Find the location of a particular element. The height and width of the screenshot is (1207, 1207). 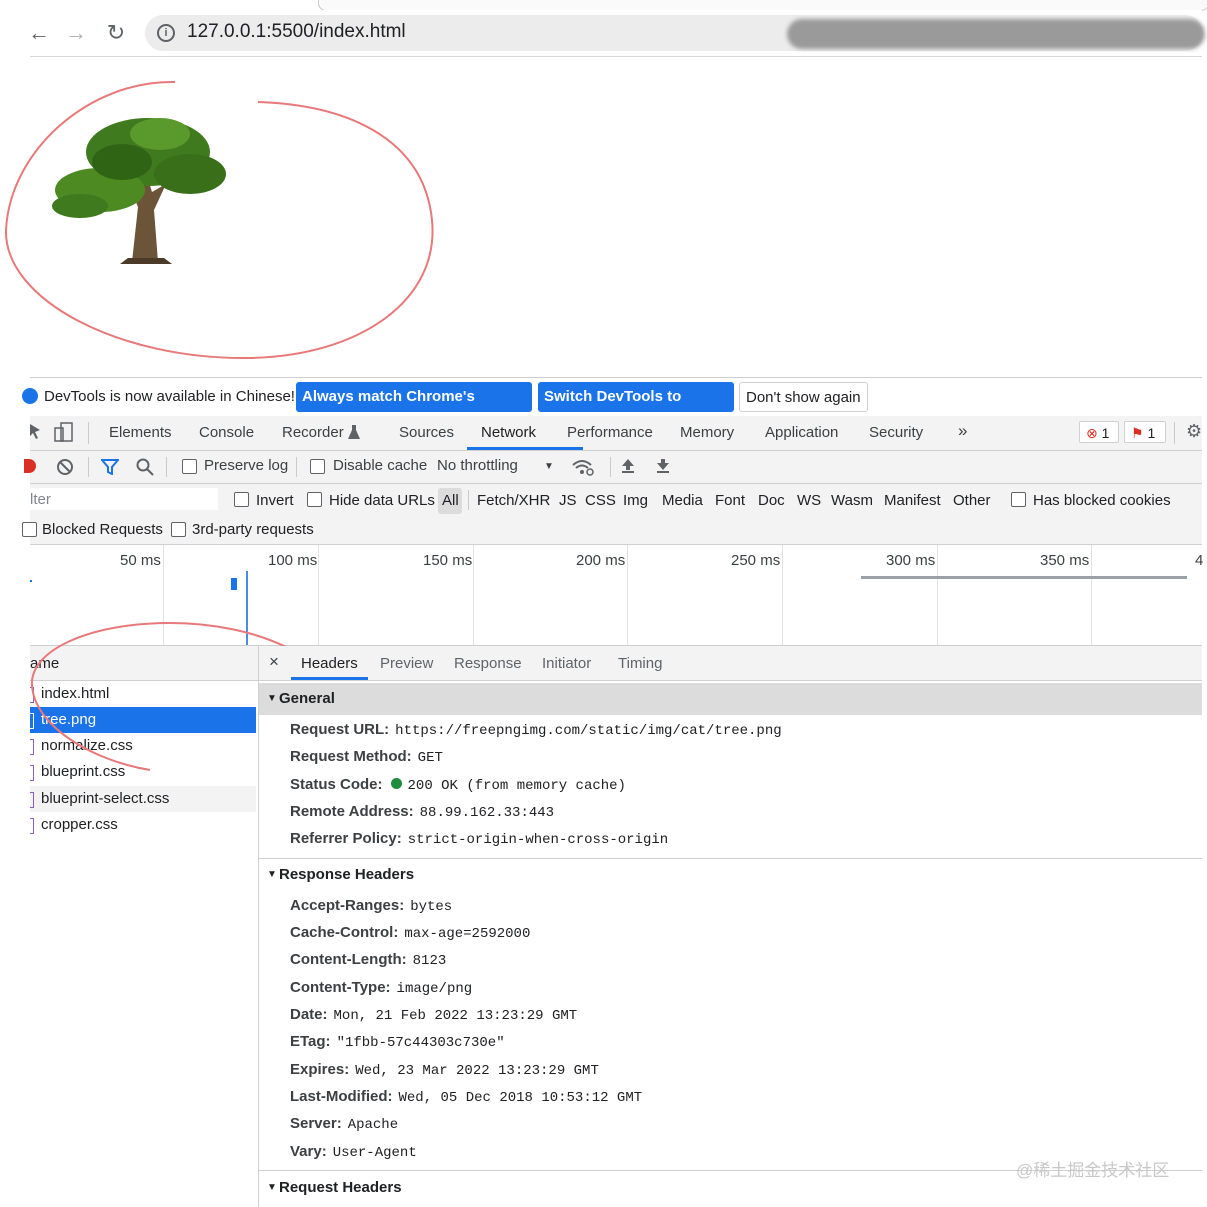

url-text: 127.0.0.1:5500/index.html is located at coordinates (296, 32).